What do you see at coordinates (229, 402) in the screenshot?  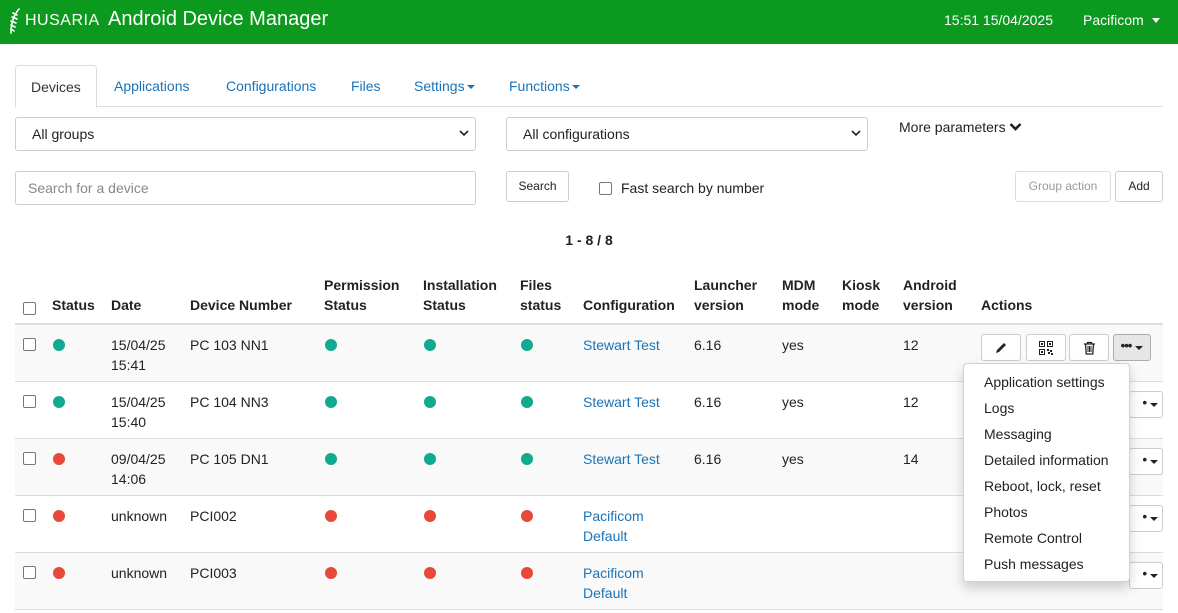 I see `row-device-number: PC 104 NN3` at bounding box center [229, 402].